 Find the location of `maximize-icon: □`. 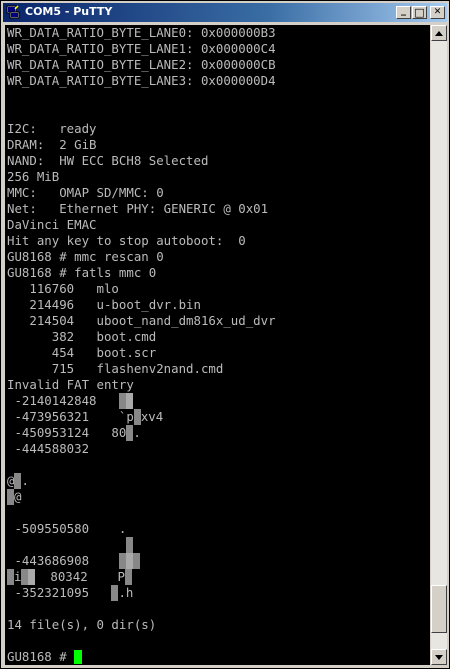

maximize-icon: □ is located at coordinates (419, 12).